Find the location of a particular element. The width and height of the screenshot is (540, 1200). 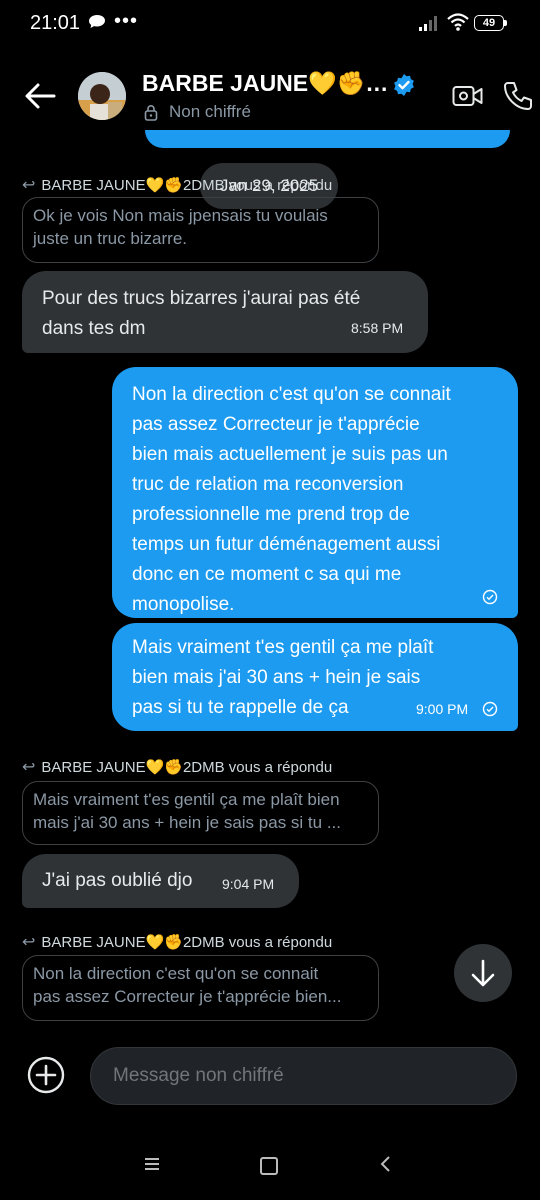

home-icon is located at coordinates (269, 1166).